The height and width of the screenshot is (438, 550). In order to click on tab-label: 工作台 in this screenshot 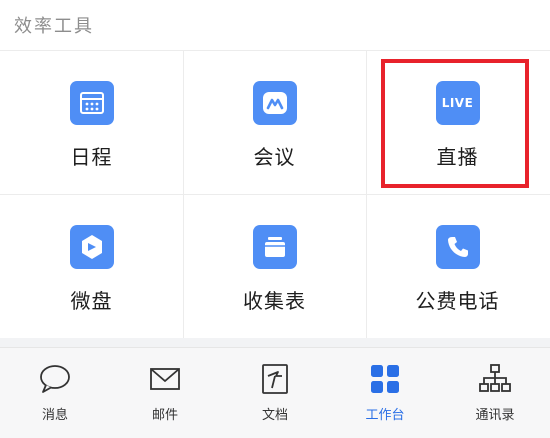, I will do `click(385, 415)`.